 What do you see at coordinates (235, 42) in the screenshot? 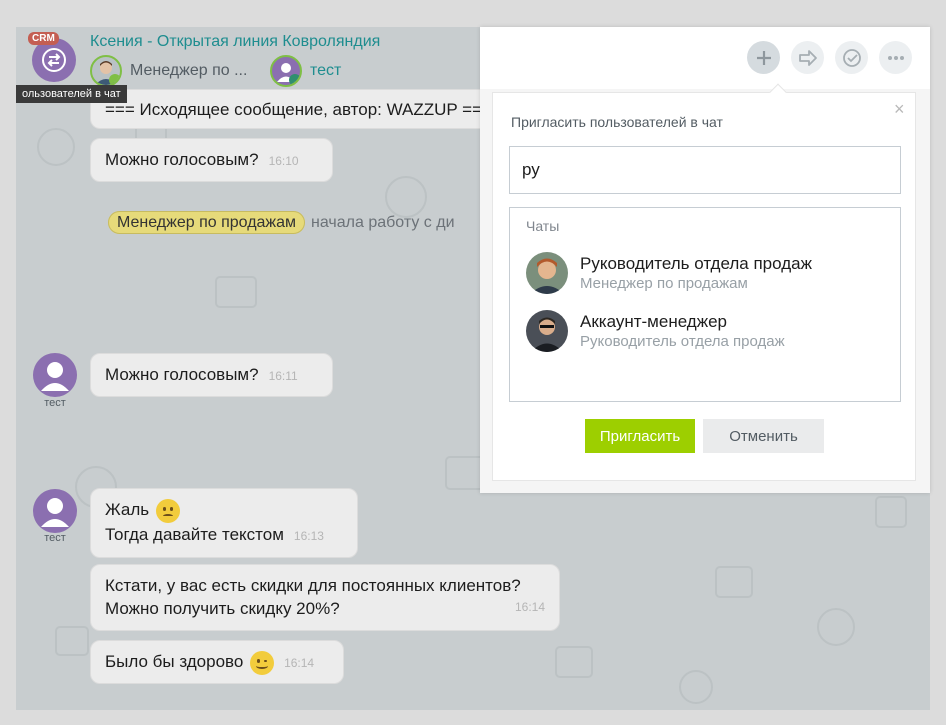
I see `chat-title: Ксения - Открытая линия Ковроляндия` at bounding box center [235, 42].